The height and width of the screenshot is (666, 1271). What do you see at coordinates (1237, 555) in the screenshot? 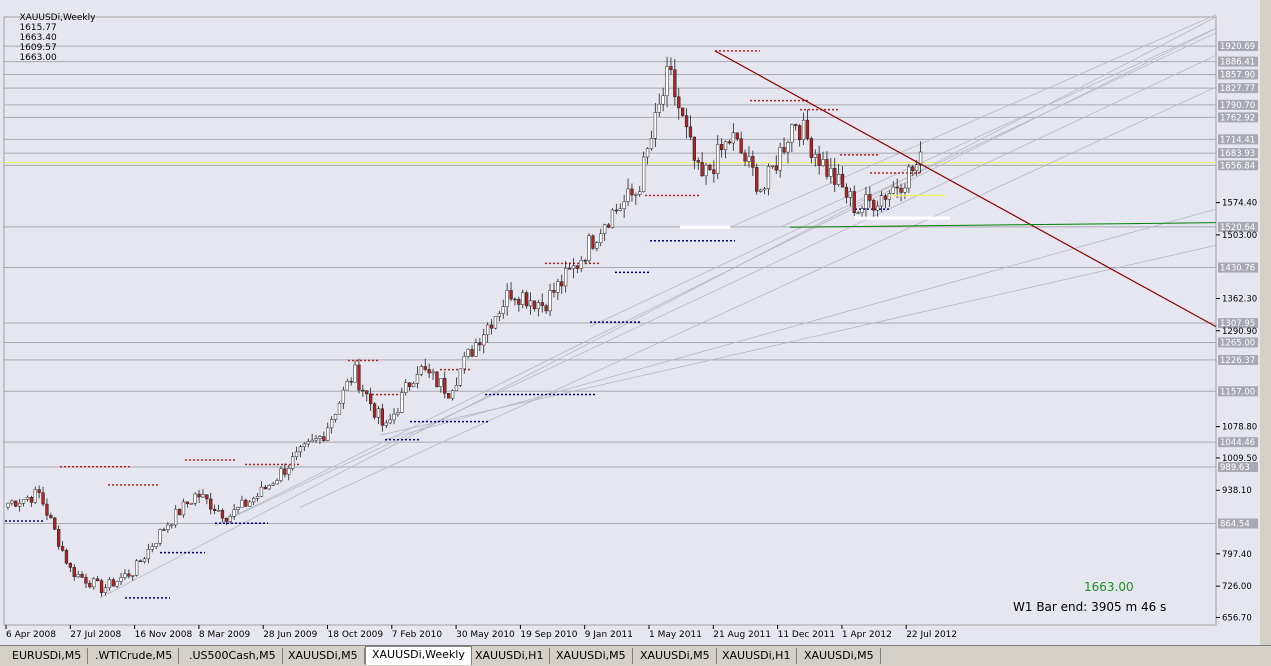
I see `price-tick-label: 797.40` at bounding box center [1237, 555].